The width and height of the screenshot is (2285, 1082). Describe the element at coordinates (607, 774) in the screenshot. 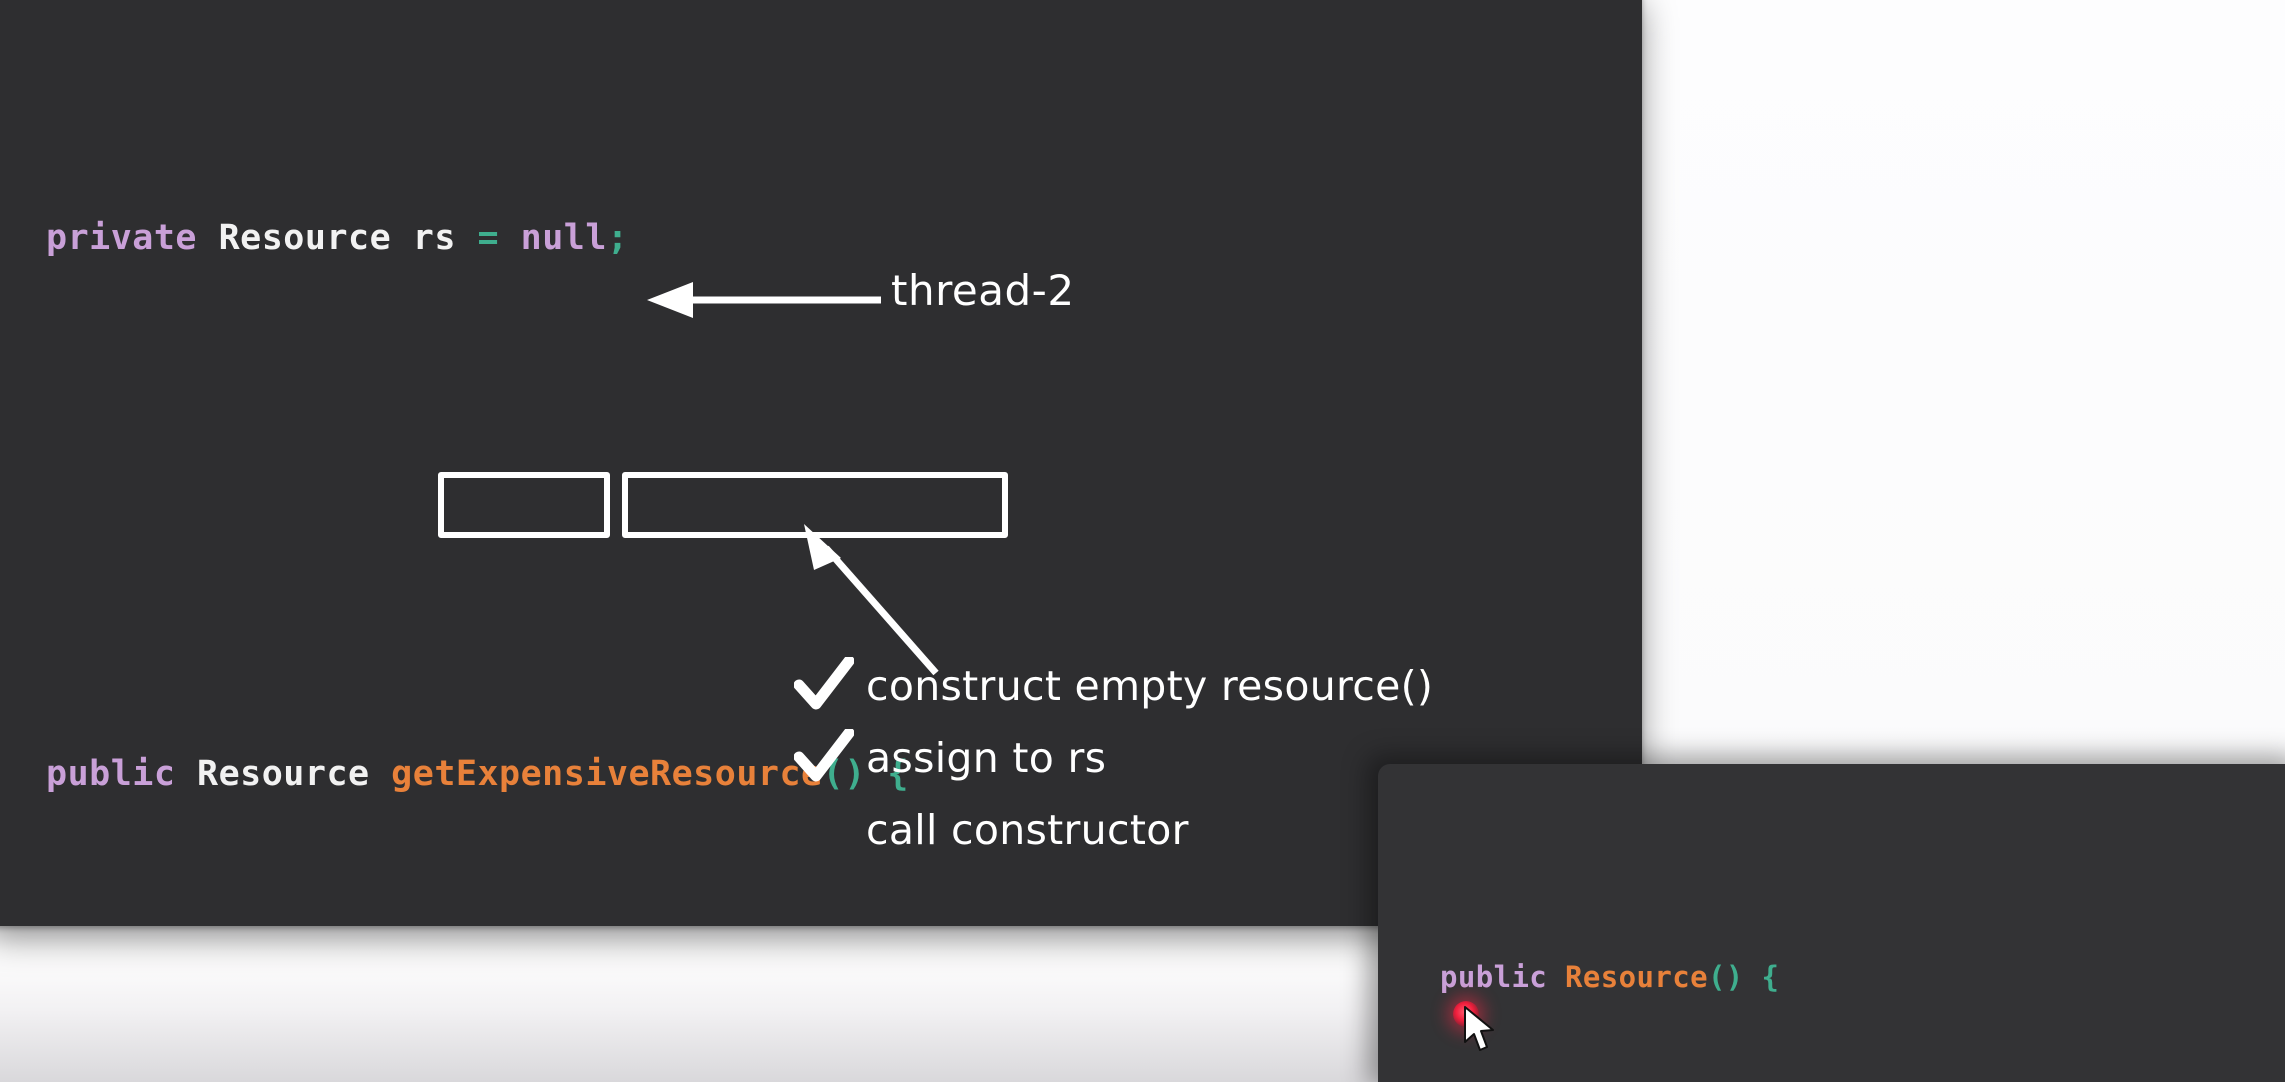

I see `method-name-getexpensiveresource: getExpensiveResource` at that location.